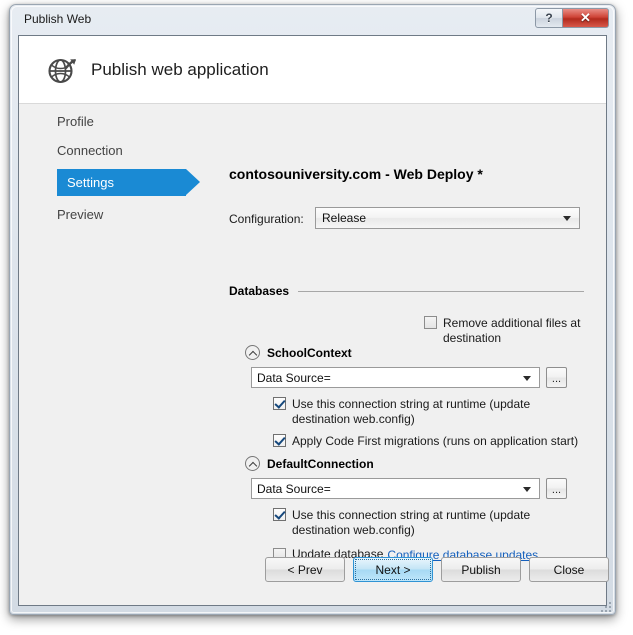 Image resolution: width=633 pixels, height=635 pixels. Describe the element at coordinates (305, 569) in the screenshot. I see `prev-button: < Prev` at that location.